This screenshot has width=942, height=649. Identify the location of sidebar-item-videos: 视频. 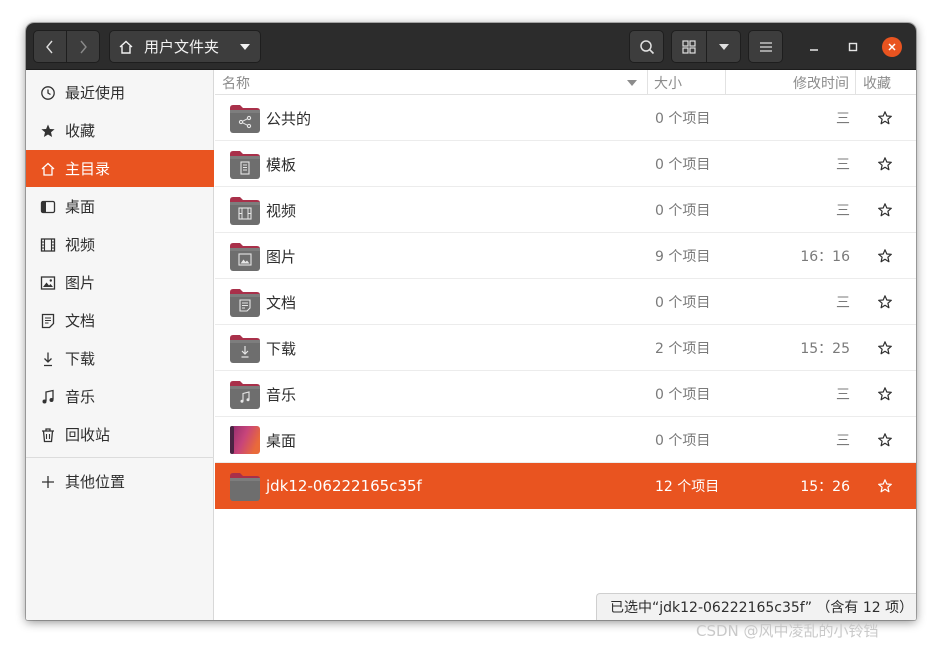
(120, 244).